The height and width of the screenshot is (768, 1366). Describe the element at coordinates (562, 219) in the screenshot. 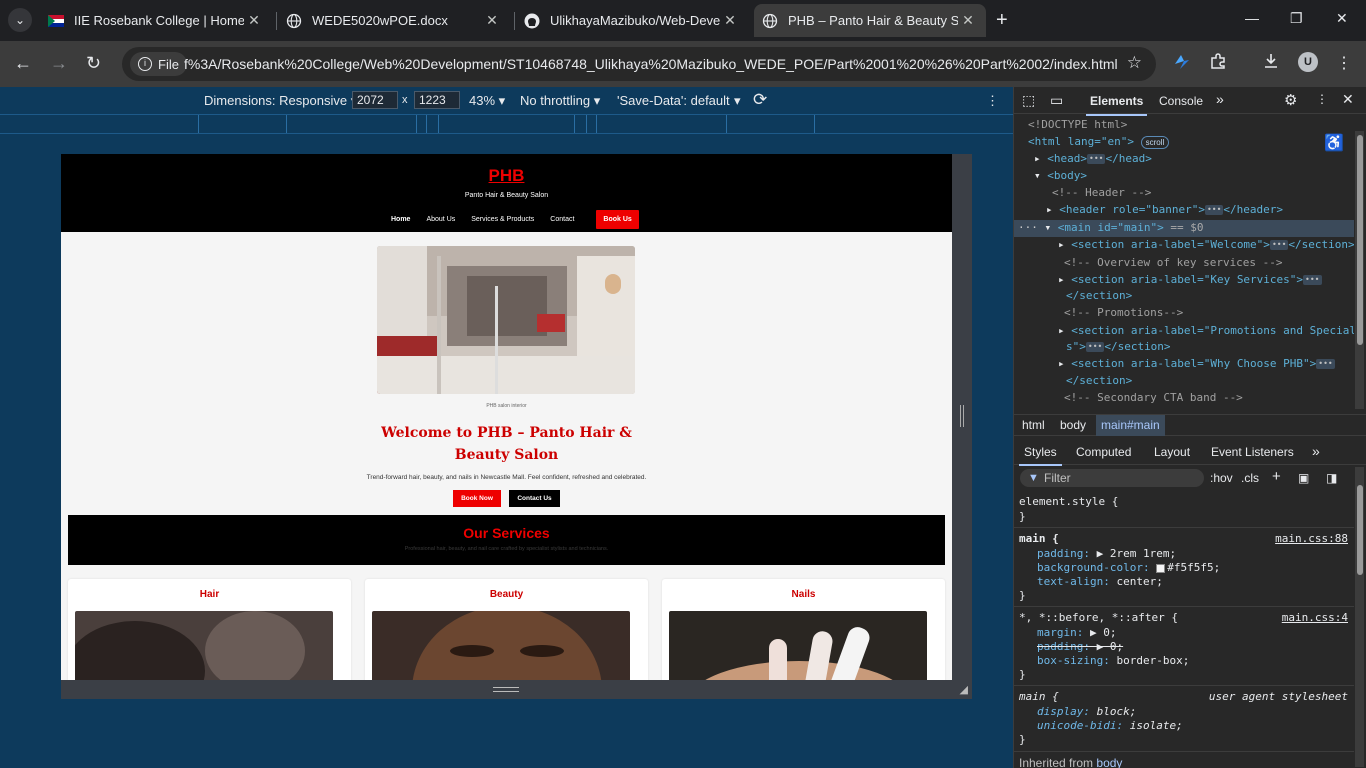

I see `nav-contact: Contact` at that location.